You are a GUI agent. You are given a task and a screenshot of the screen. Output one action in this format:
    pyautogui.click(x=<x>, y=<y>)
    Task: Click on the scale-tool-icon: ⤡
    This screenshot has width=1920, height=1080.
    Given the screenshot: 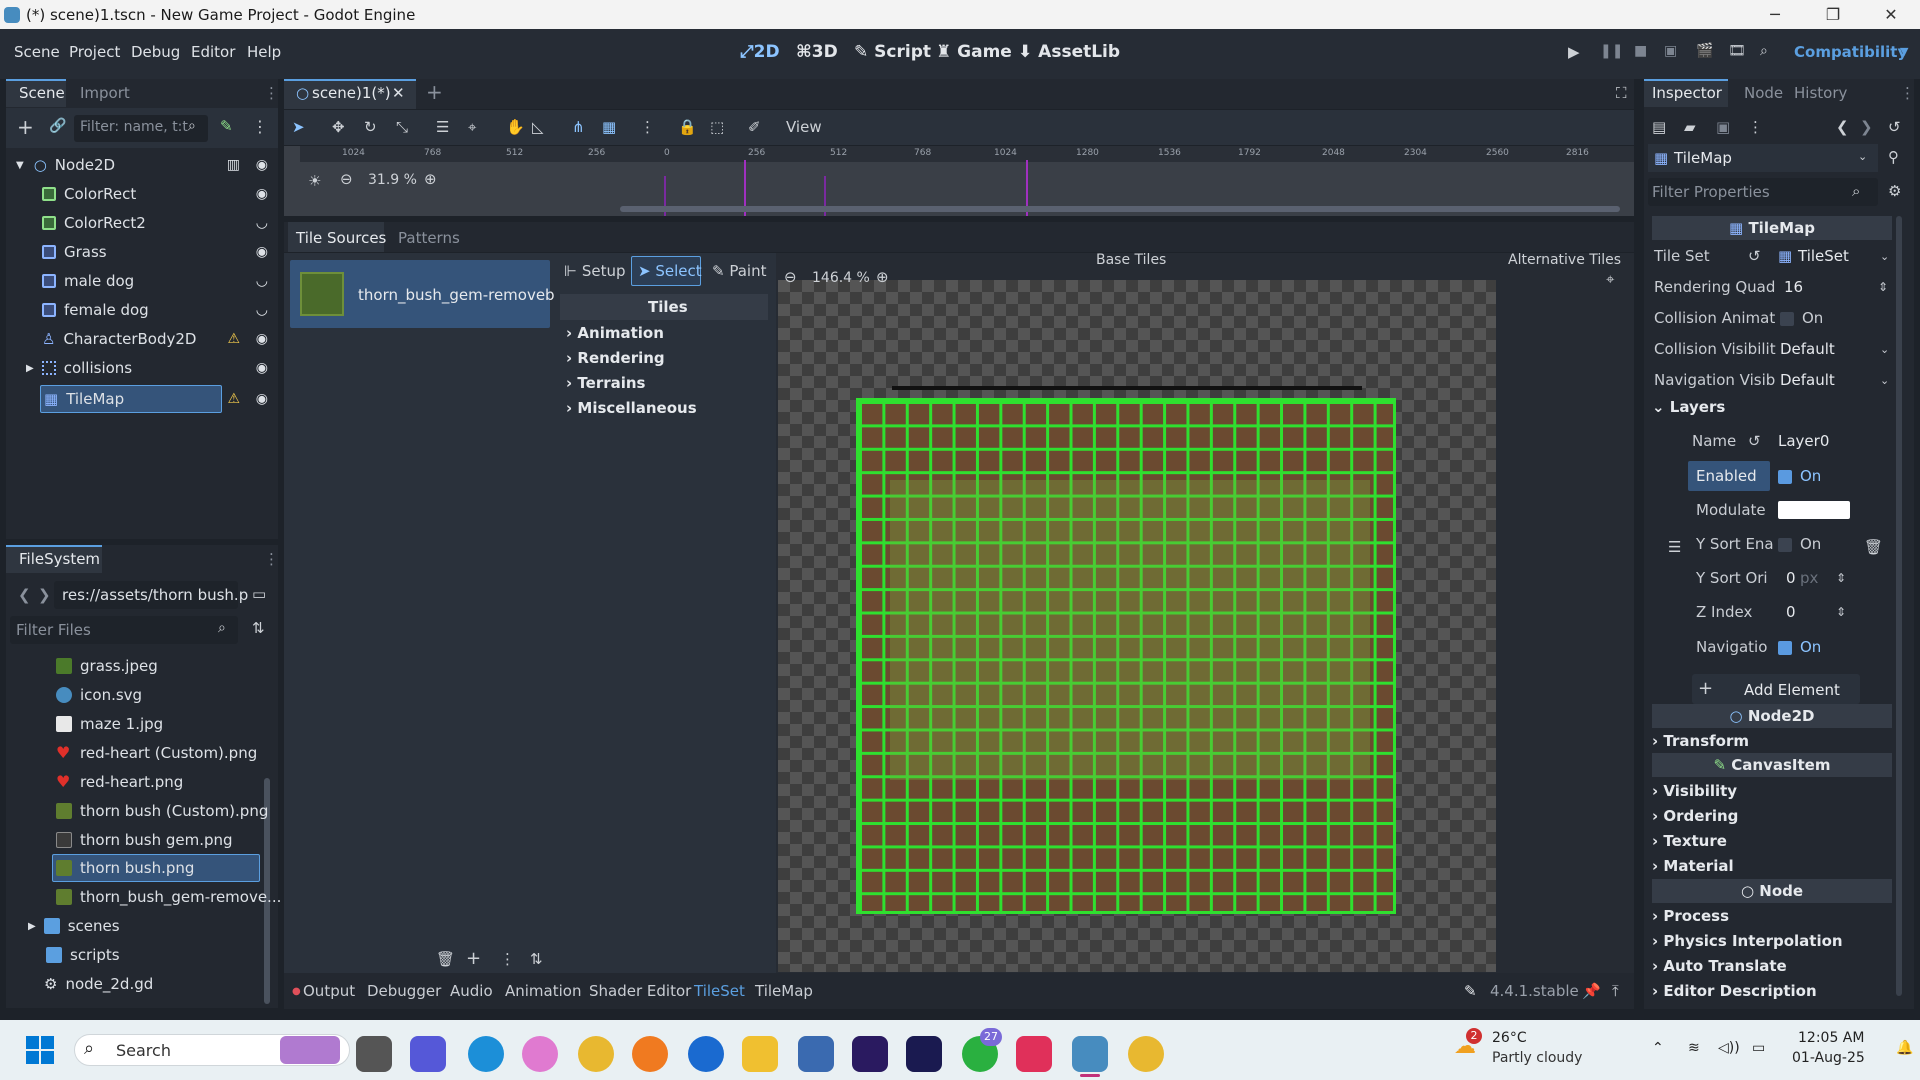 What is the action you would take?
    pyautogui.click(x=402, y=127)
    